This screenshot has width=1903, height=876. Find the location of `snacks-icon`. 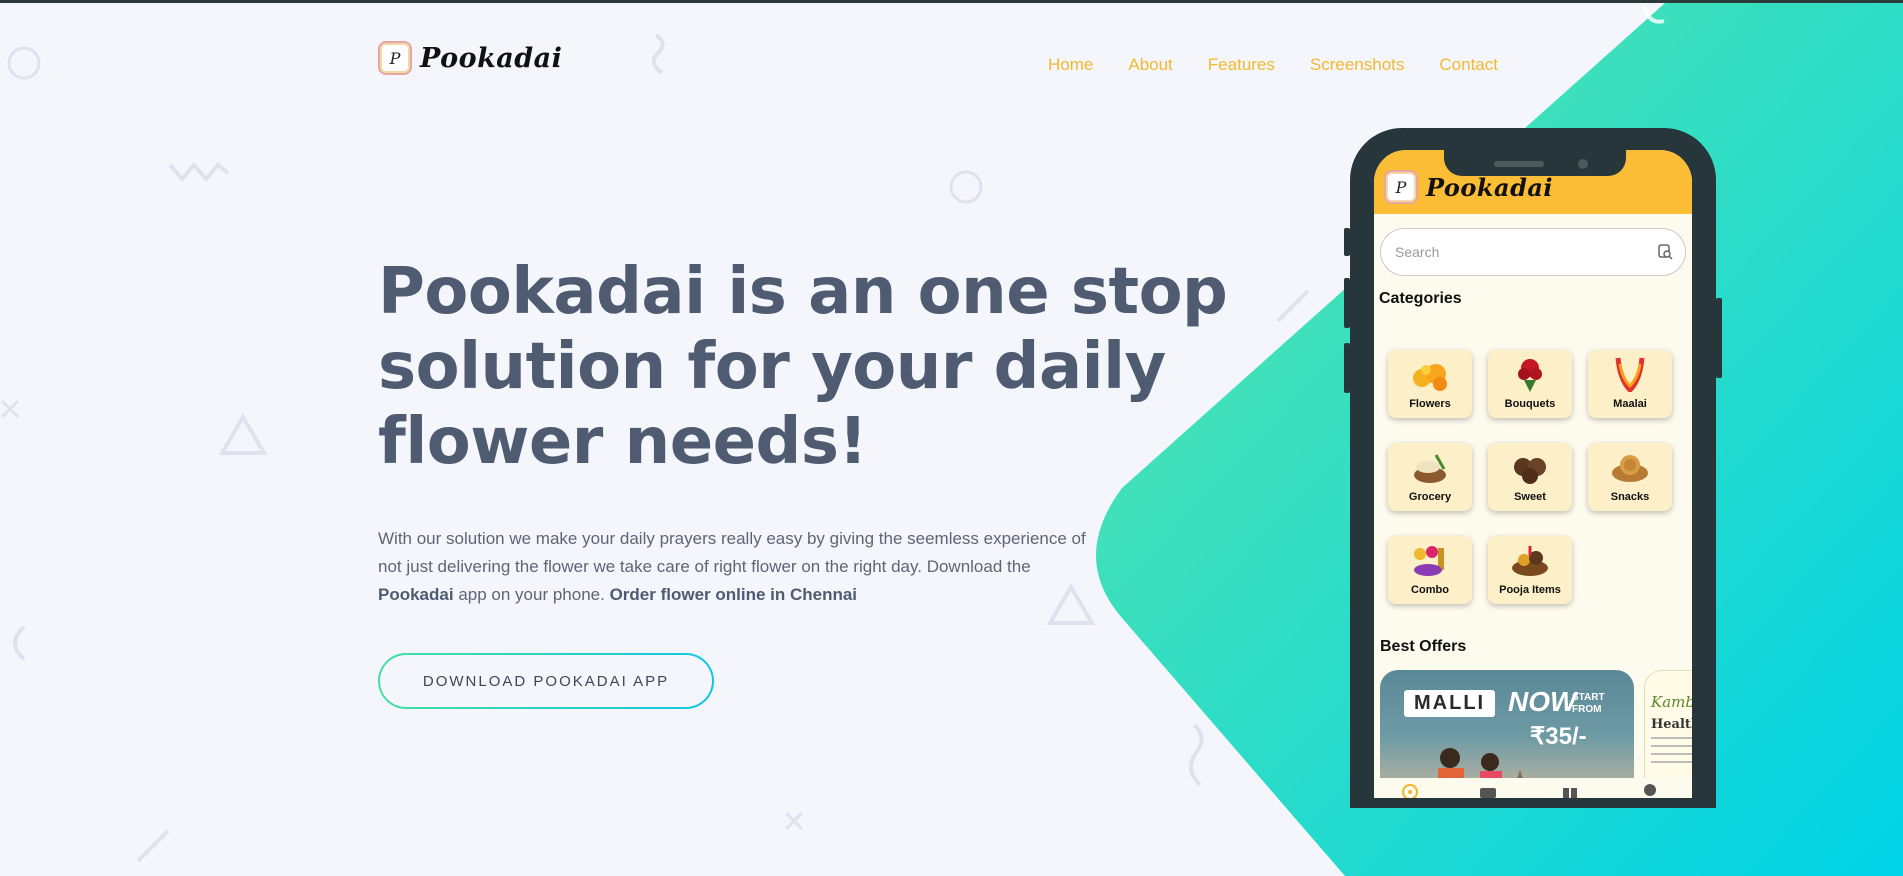

snacks-icon is located at coordinates (1630, 468).